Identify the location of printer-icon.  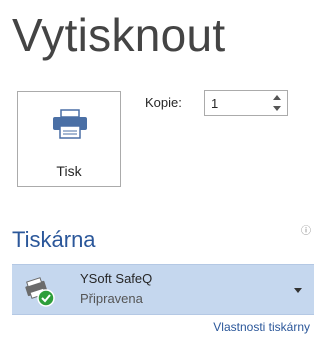
(70, 124).